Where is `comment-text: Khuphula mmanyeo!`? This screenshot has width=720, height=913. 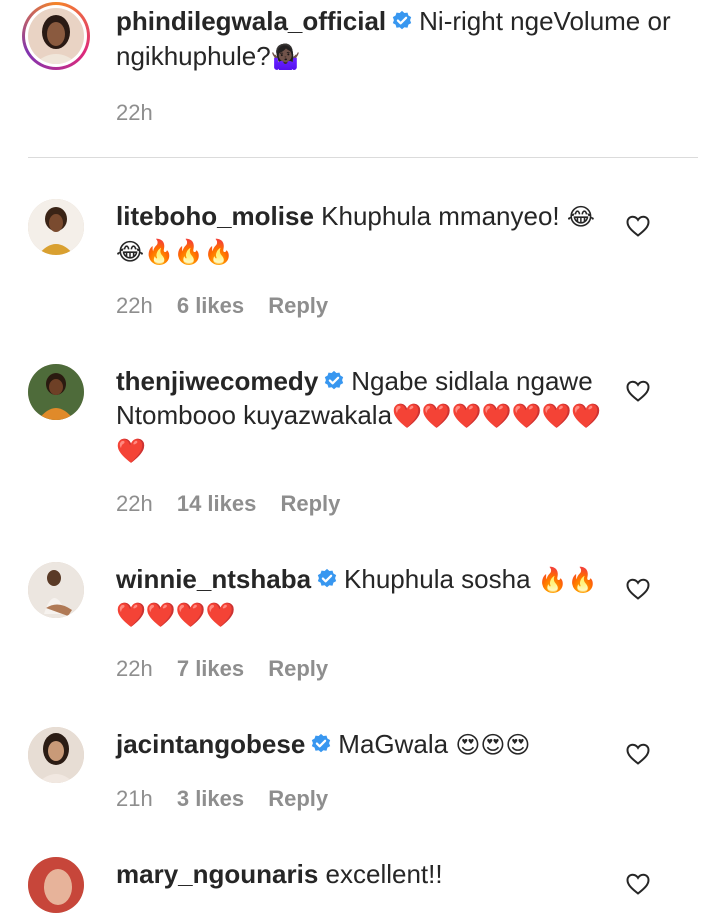 comment-text: Khuphula mmanyeo! is located at coordinates (440, 216).